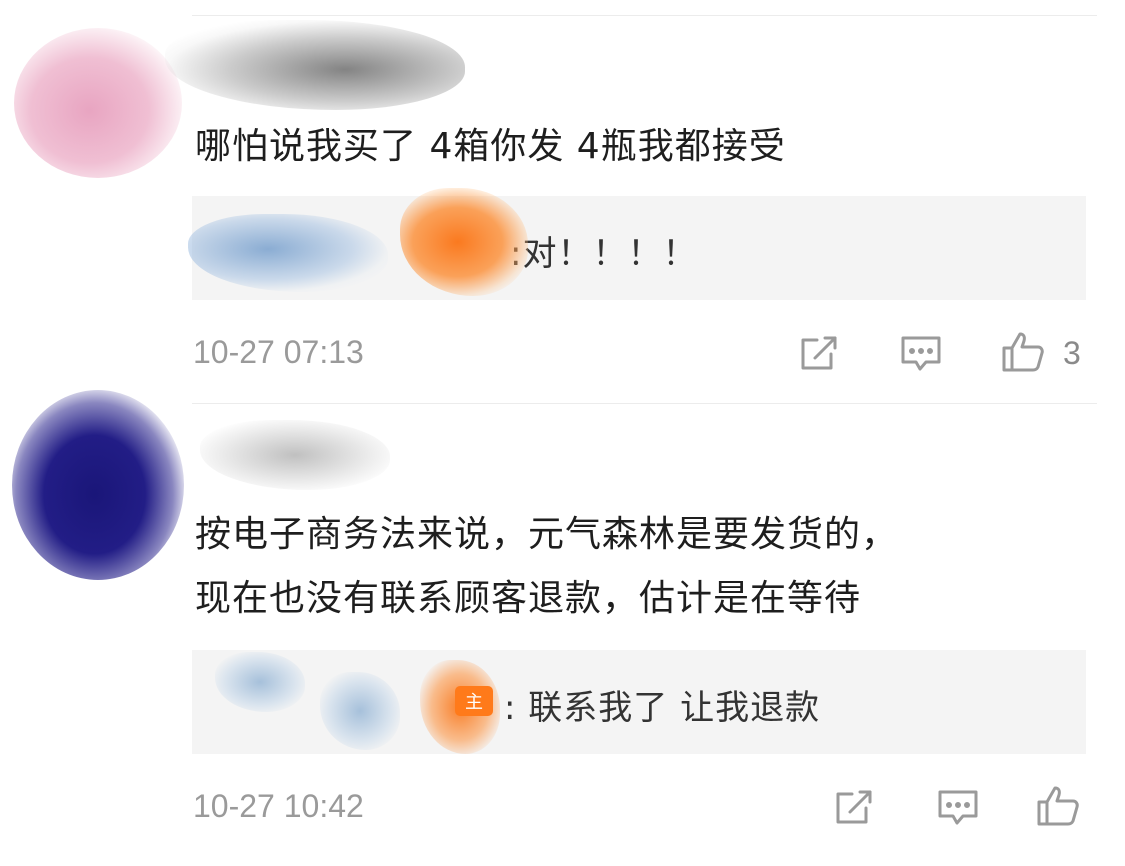 The height and width of the screenshot is (866, 1125). Describe the element at coordinates (662, 708) in the screenshot. I see `reply-text: : 联系我了 让我退款` at that location.